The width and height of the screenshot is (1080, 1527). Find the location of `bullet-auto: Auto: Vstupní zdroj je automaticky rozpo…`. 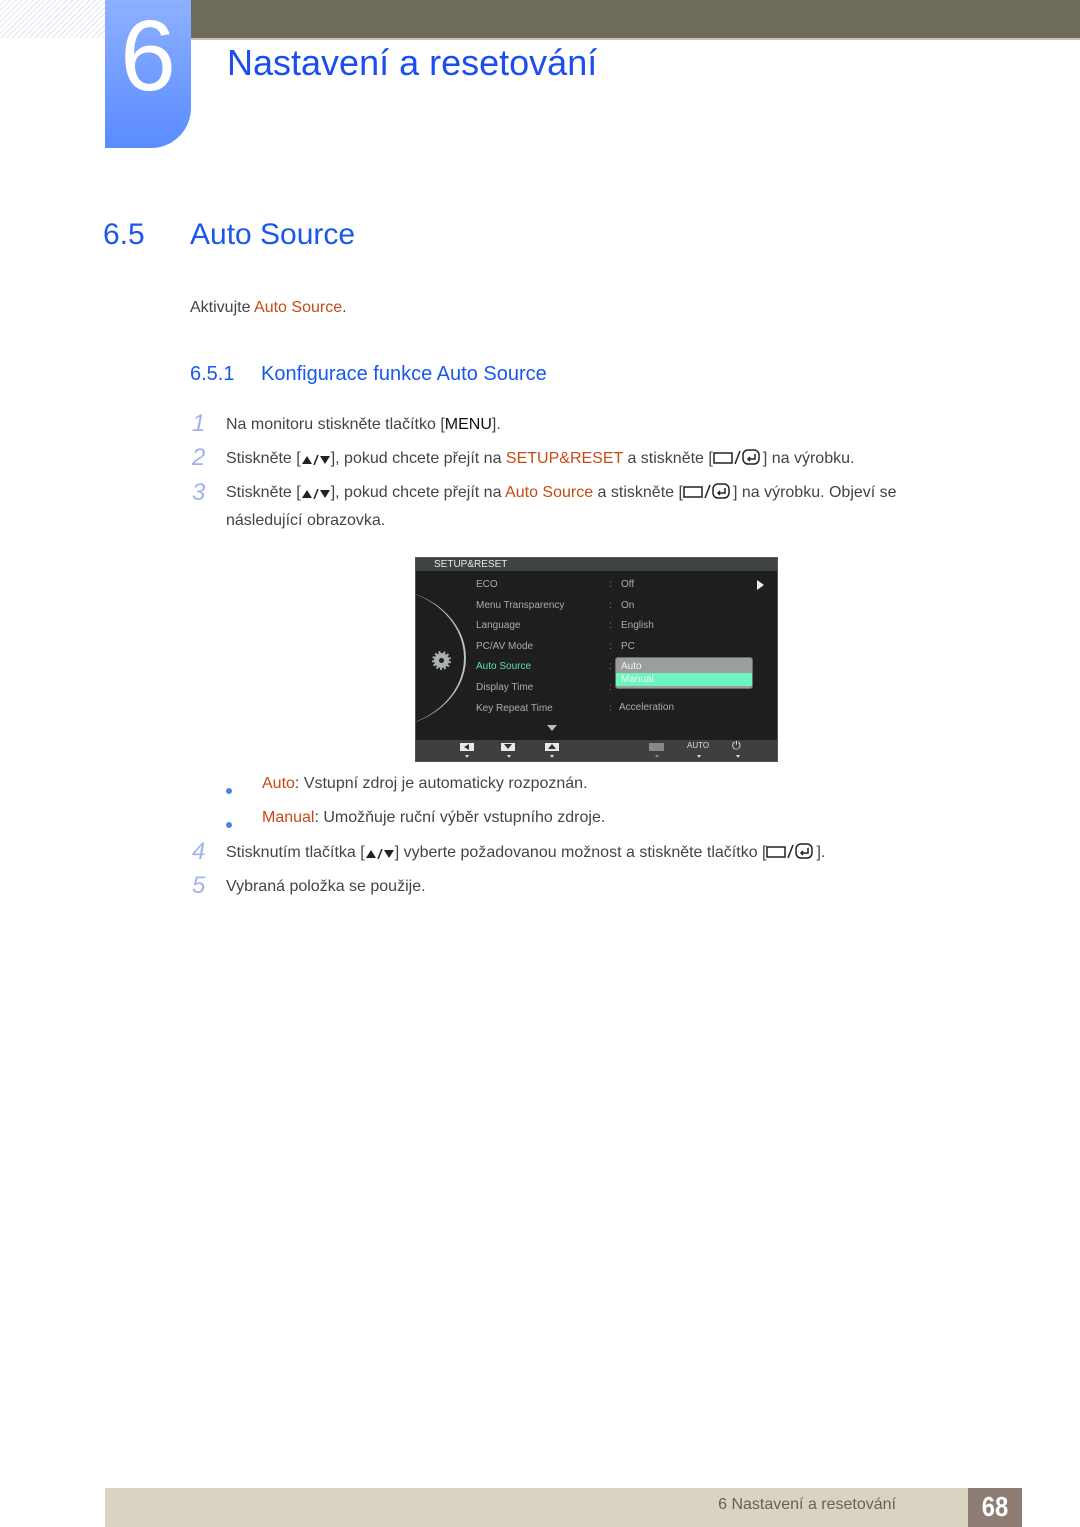

bullet-auto: Auto: Vstupní zdroj je automaticky rozpo… is located at coordinates (425, 784).